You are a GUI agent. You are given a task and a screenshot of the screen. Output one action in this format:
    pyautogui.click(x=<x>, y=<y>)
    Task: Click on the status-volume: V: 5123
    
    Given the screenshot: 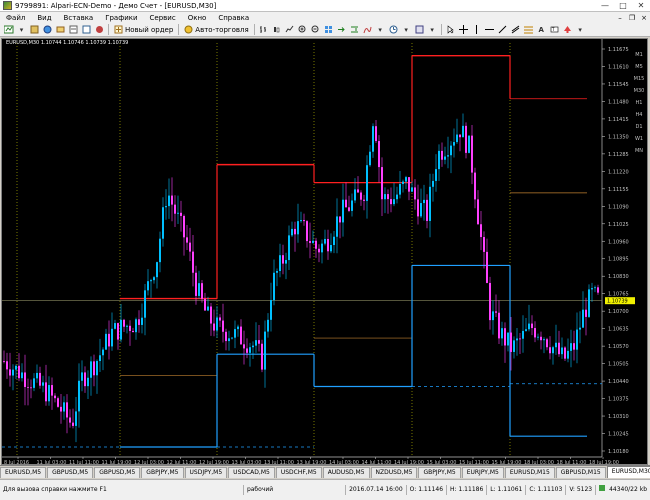 What is the action you would take?
    pyautogui.click(x=580, y=490)
    